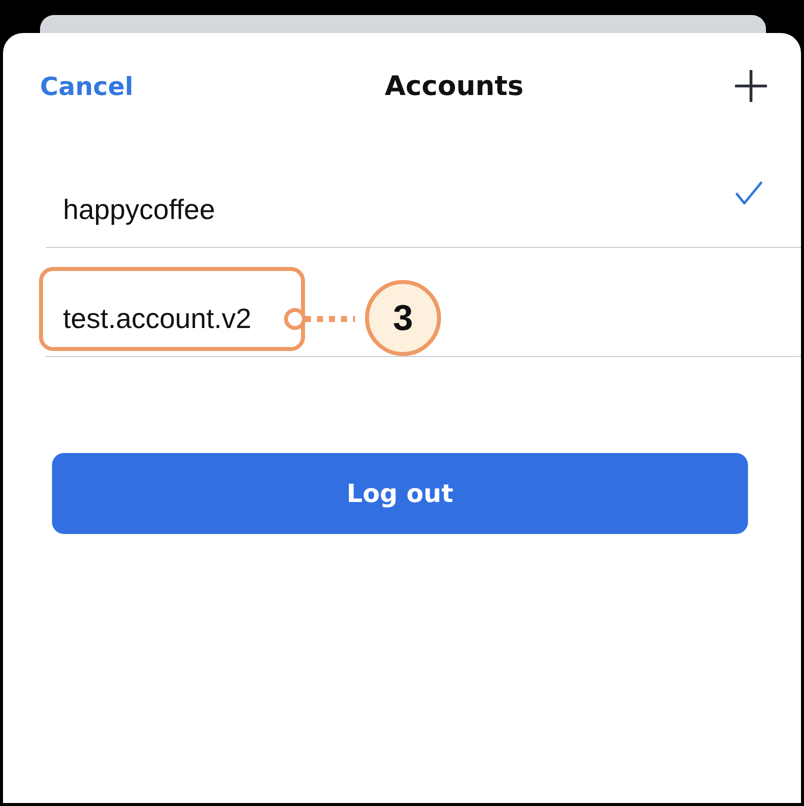 The width and height of the screenshot is (804, 806). I want to click on step-badge: 3, so click(403, 318).